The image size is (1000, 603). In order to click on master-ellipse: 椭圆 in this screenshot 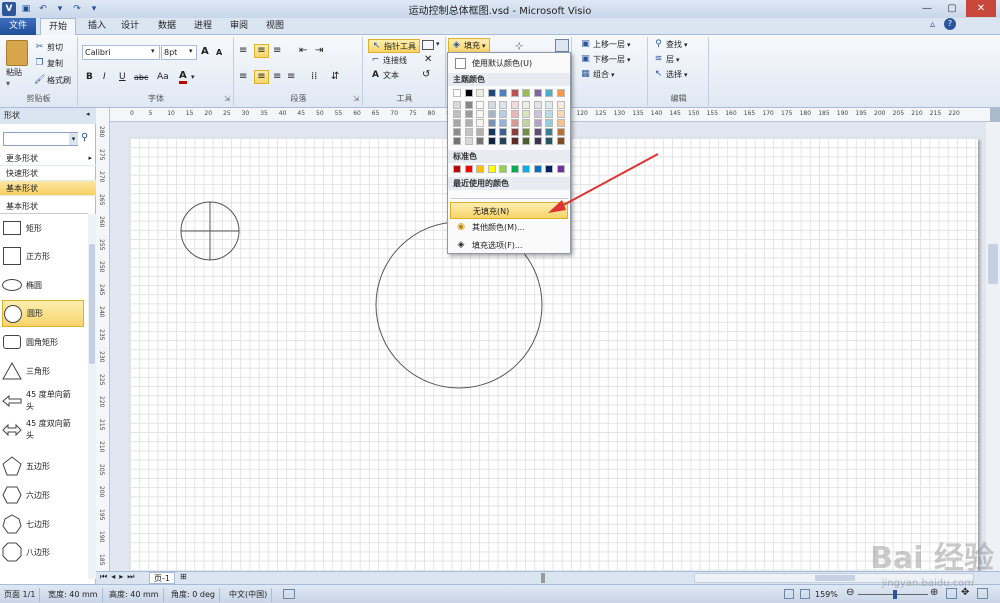, I will do `click(43, 285)`.